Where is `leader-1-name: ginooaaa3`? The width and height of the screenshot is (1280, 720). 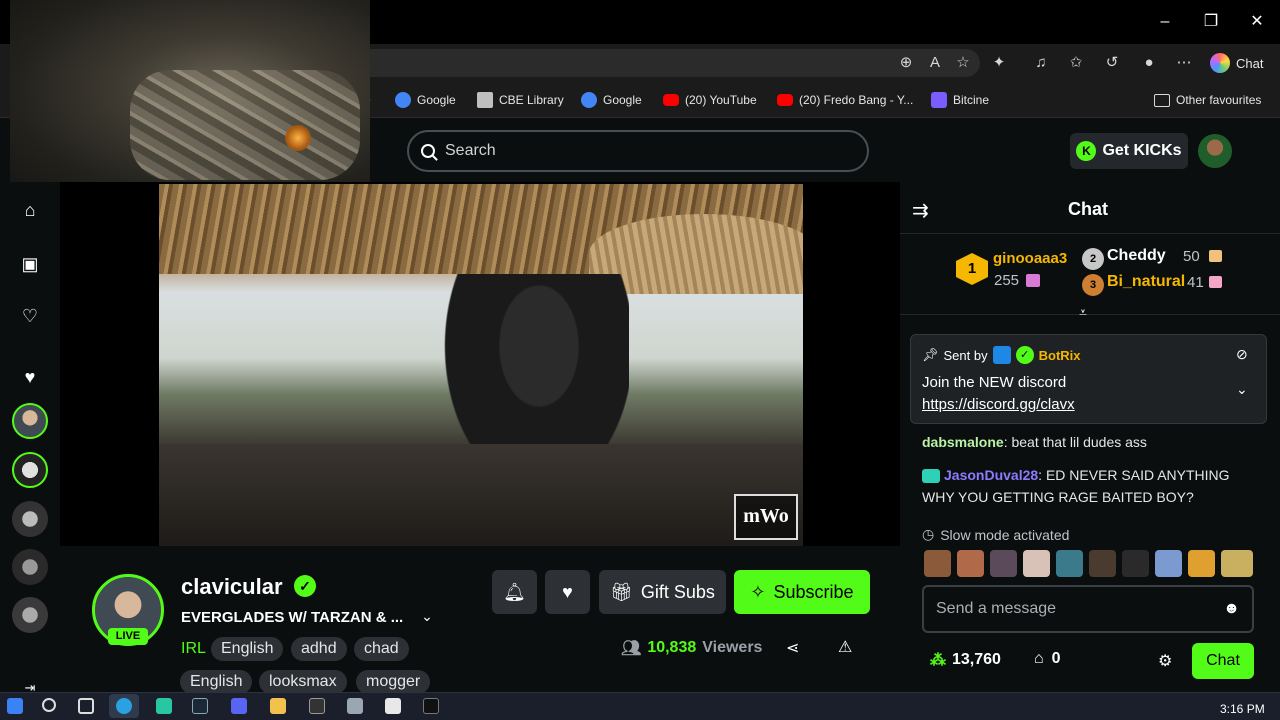 leader-1-name: ginooaaa3 is located at coordinates (1030, 258).